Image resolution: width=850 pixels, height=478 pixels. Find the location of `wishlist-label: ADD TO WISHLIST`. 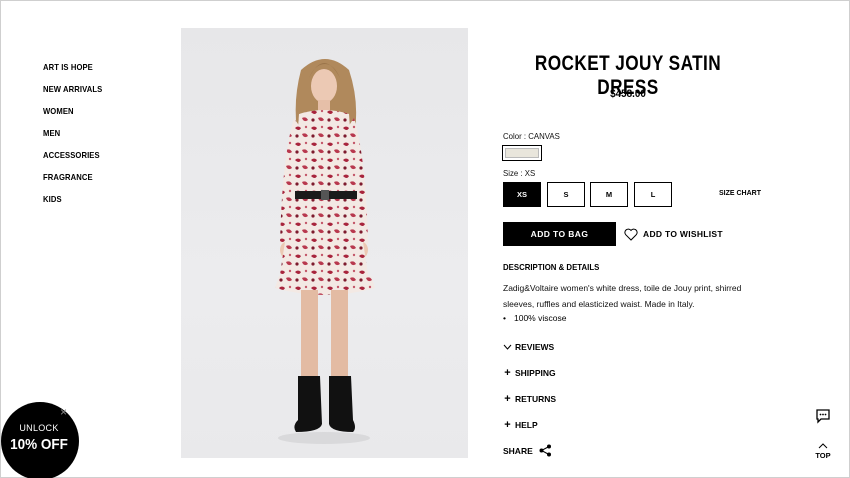

wishlist-label: ADD TO WISHLIST is located at coordinates (683, 234).